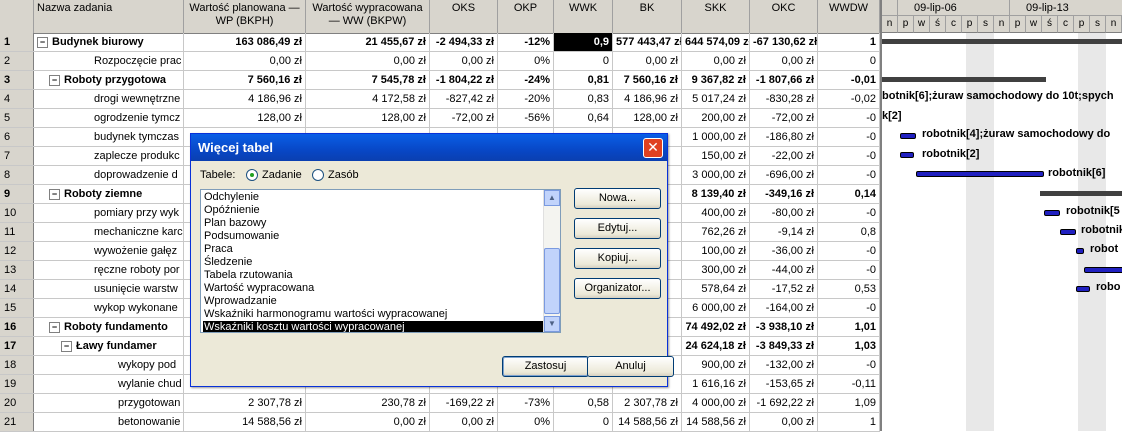 This screenshot has height=432, width=1122. I want to click on col-header-name: Nazwa zadania, so click(109, 16).